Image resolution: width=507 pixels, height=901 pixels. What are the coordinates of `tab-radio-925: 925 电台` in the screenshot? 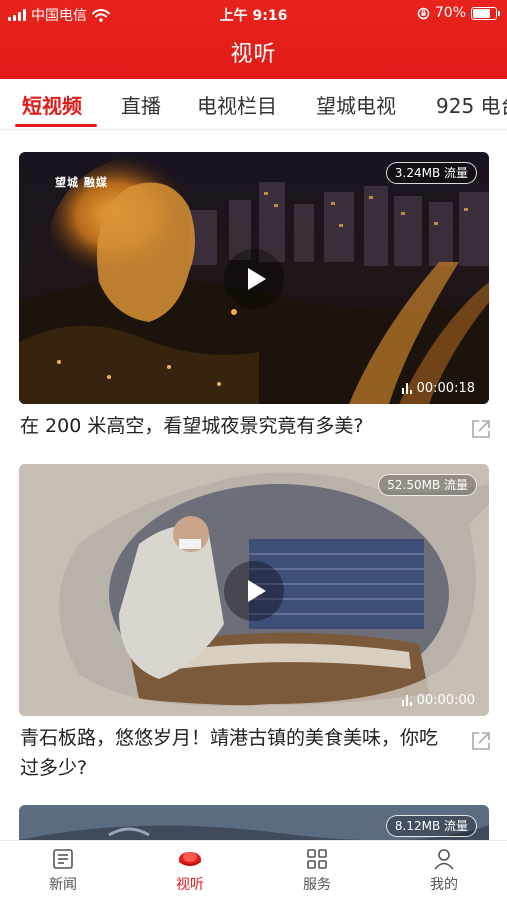 It's located at (471, 104).